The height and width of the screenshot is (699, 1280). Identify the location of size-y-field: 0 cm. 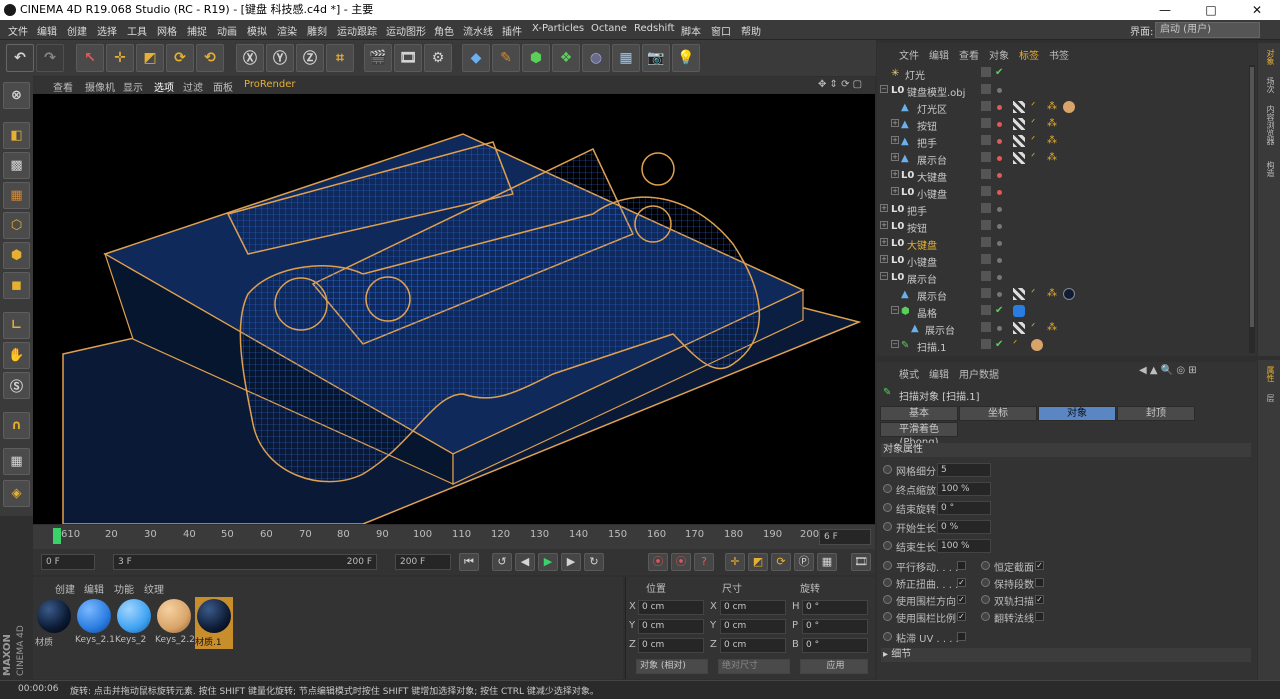
(753, 626).